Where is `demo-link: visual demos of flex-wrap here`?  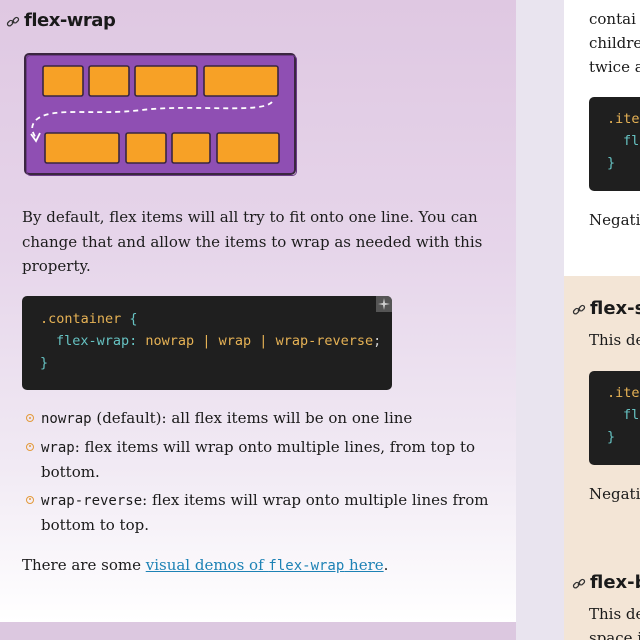
demo-link: visual demos of flex-wrap here is located at coordinates (265, 565).